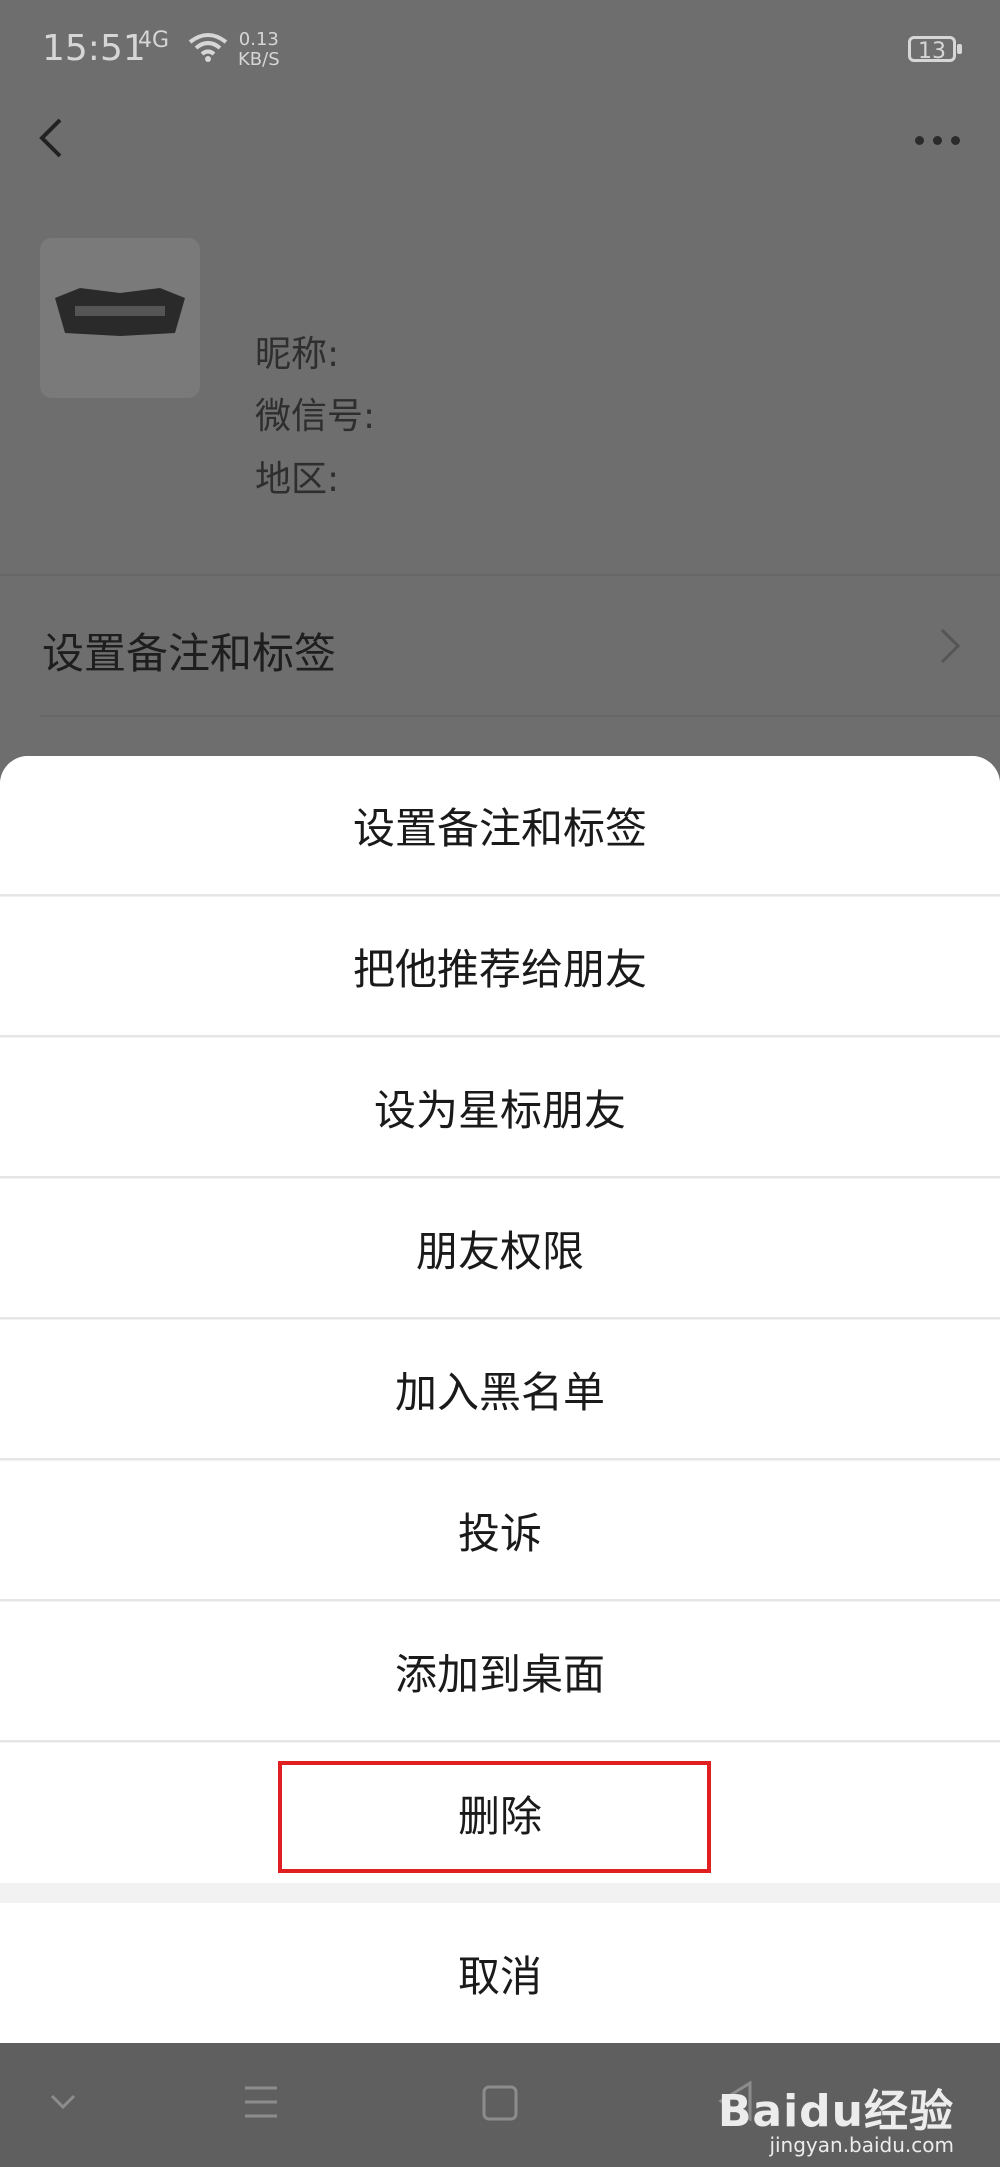  I want to click on battery-icon: 13, so click(932, 50).